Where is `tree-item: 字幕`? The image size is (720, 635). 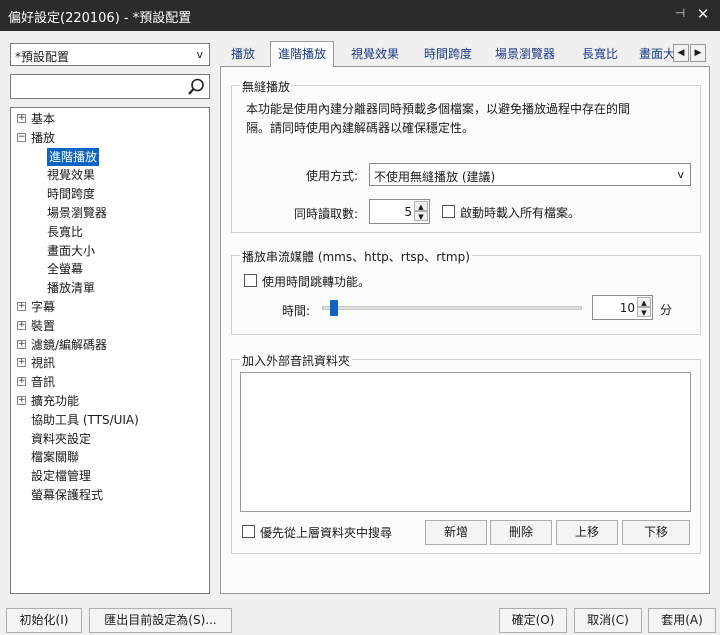
tree-item: 字幕 is located at coordinates (43, 307).